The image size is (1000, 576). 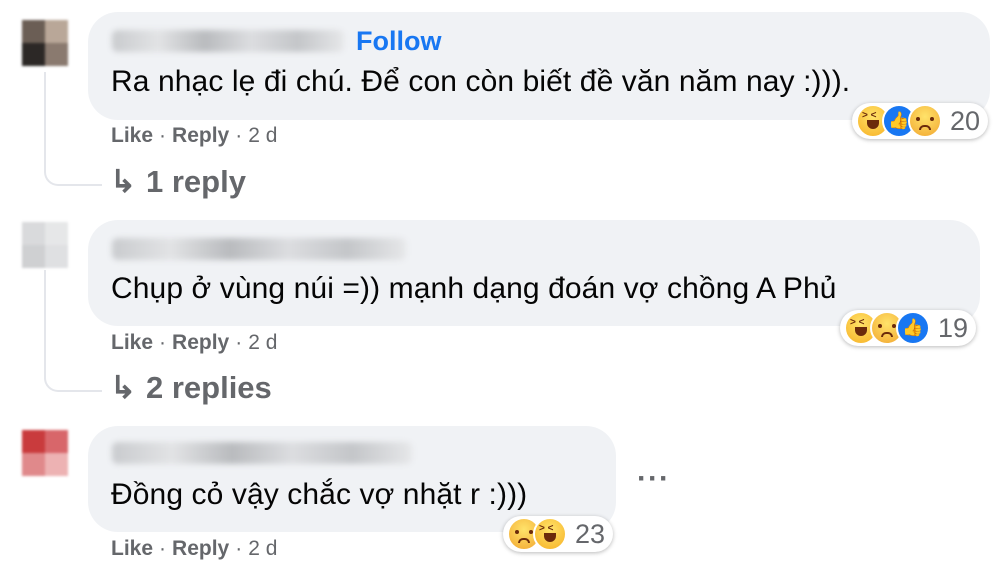 I want to click on reaction-summary: 👍 19, so click(x=908, y=328).